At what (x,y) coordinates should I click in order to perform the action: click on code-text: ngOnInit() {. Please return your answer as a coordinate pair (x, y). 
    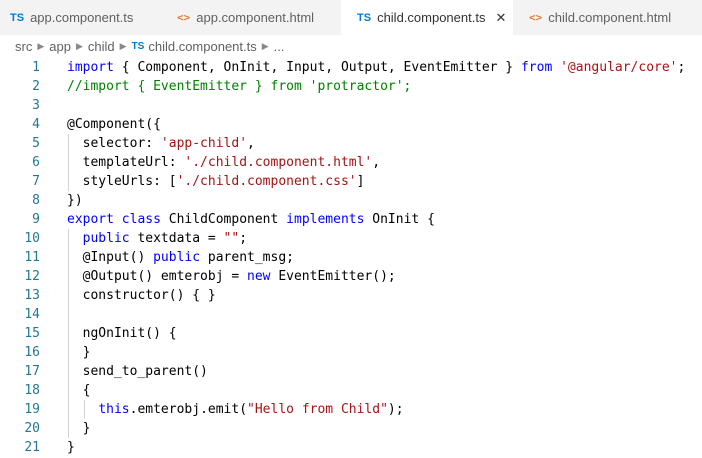
    Looking at the image, I should click on (122, 333).